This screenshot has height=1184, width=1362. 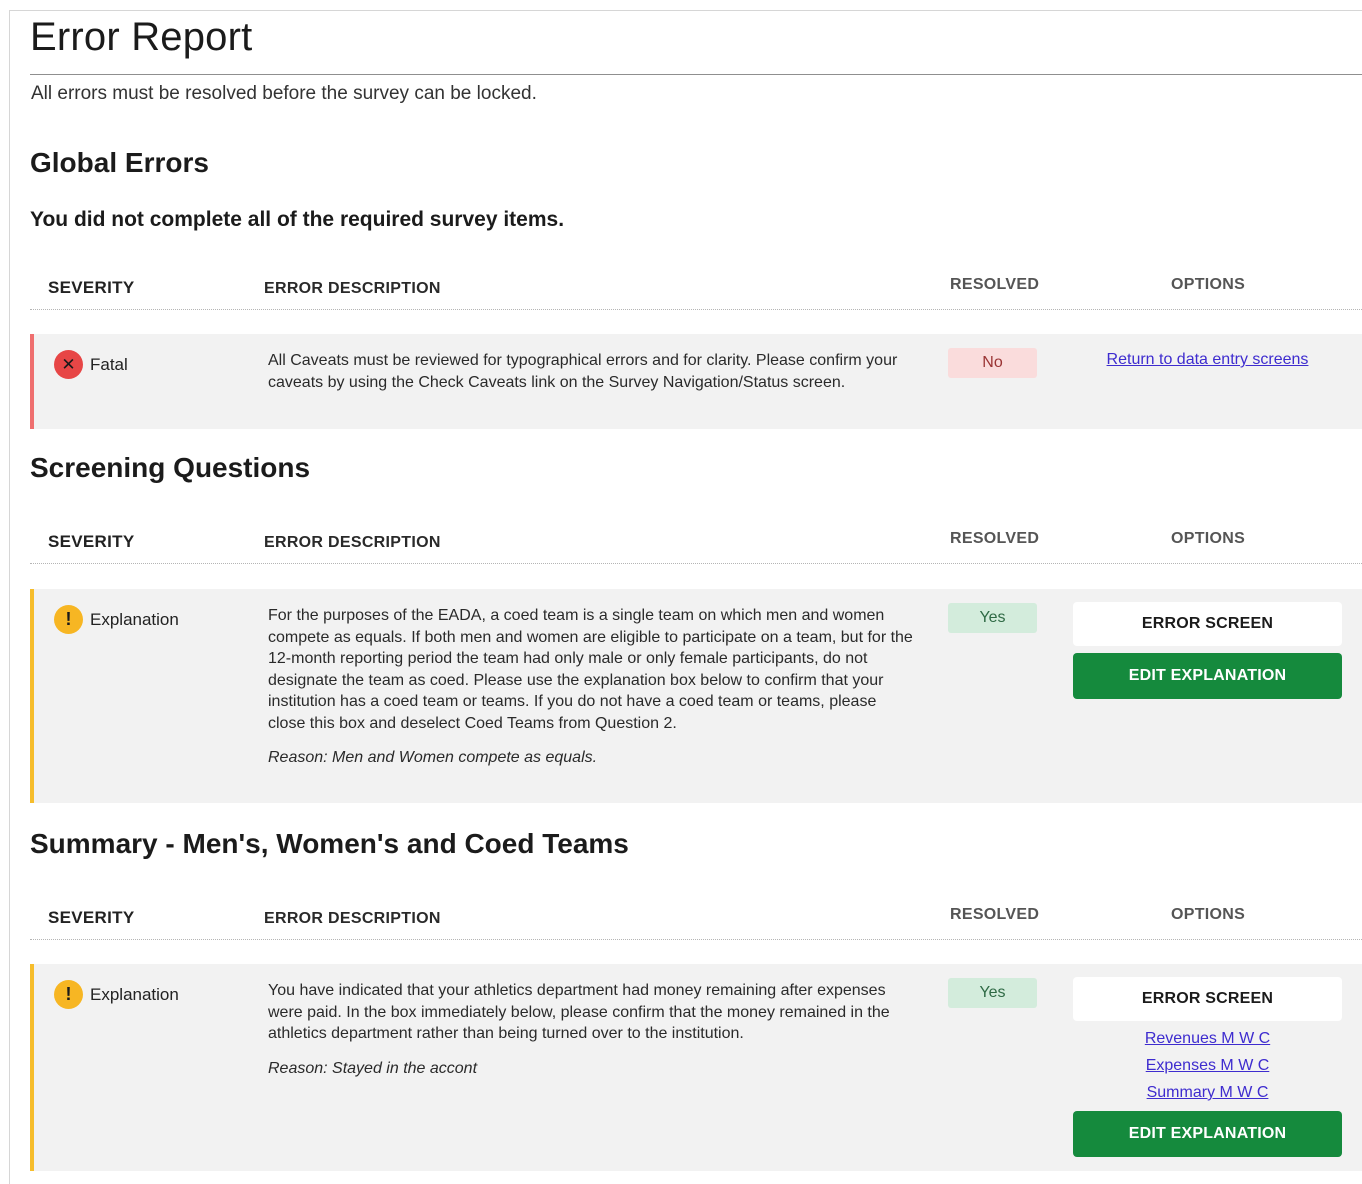 What do you see at coordinates (170, 467) in the screenshot?
I see `section-title-screening-questions: Screening Questions` at bounding box center [170, 467].